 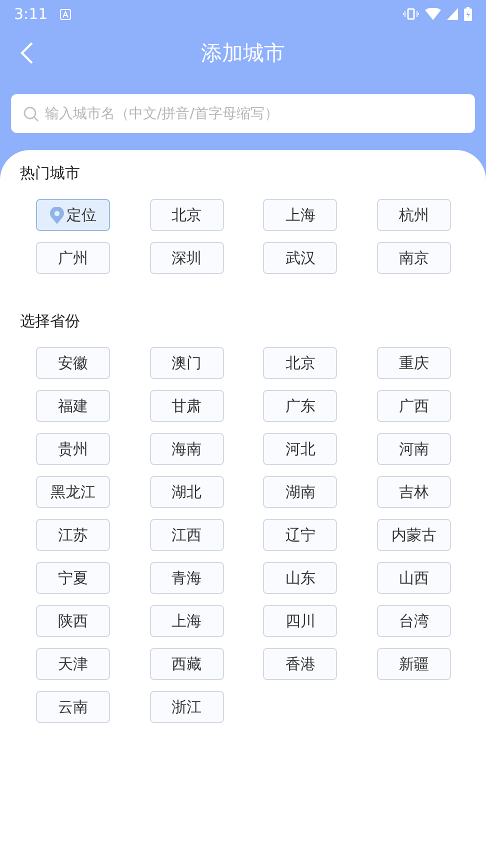 What do you see at coordinates (414, 258) in the screenshot?
I see `city-button: 南京` at bounding box center [414, 258].